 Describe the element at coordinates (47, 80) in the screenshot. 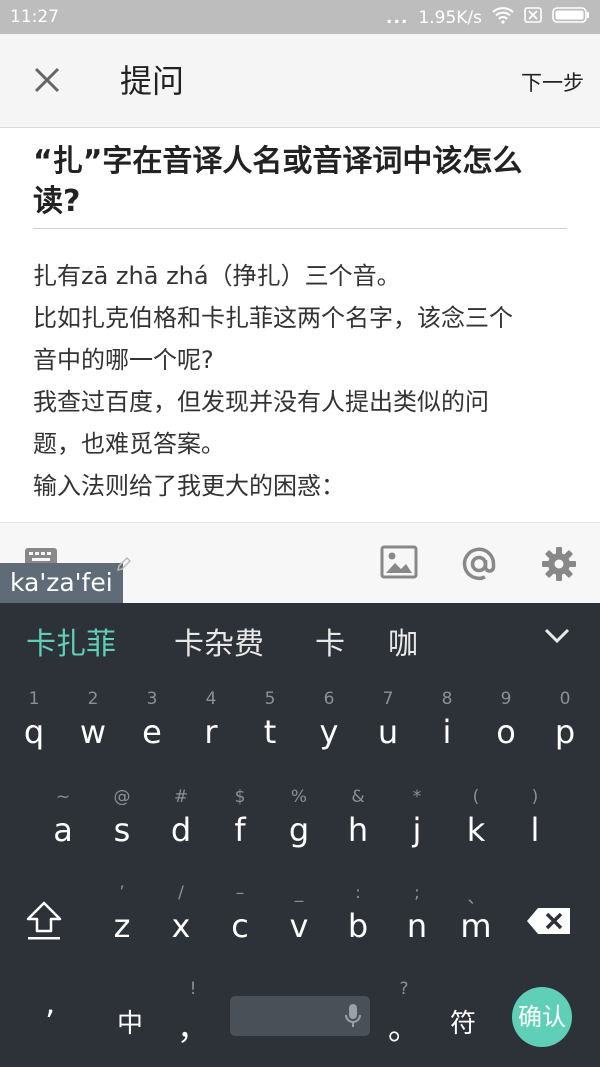

I see `close-icon` at that location.